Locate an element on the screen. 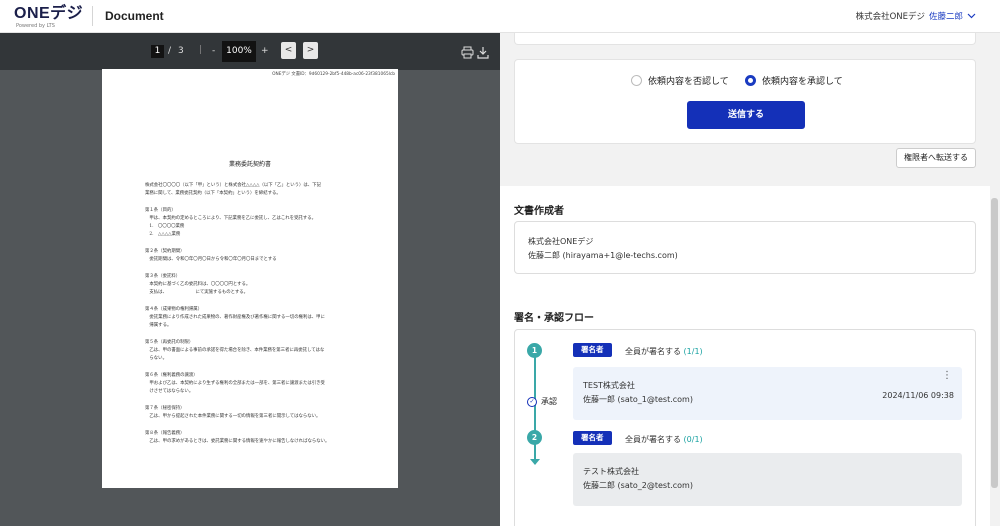  page-title: Document is located at coordinates (134, 16).